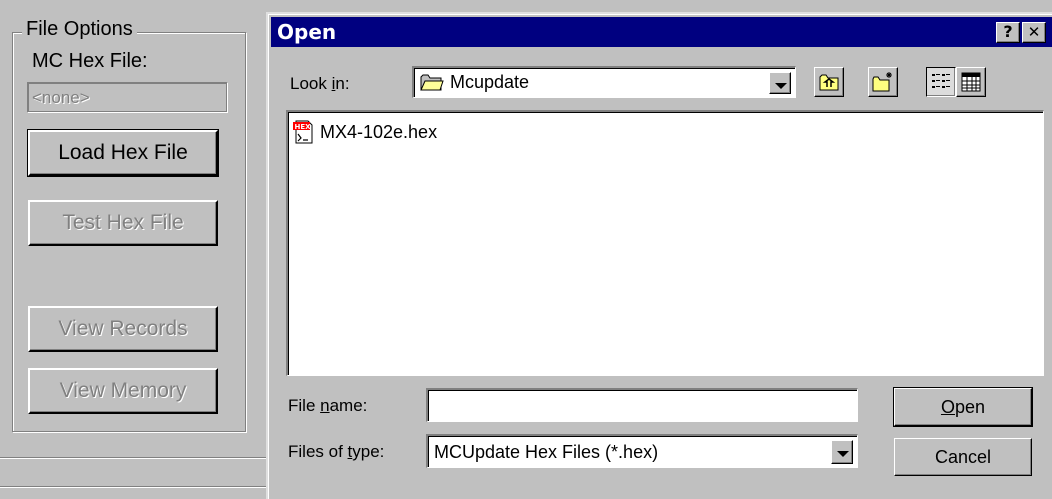 Image resolution: width=1052 pixels, height=499 pixels. Describe the element at coordinates (123, 391) in the screenshot. I see `view-memory-button: View Memory` at that location.